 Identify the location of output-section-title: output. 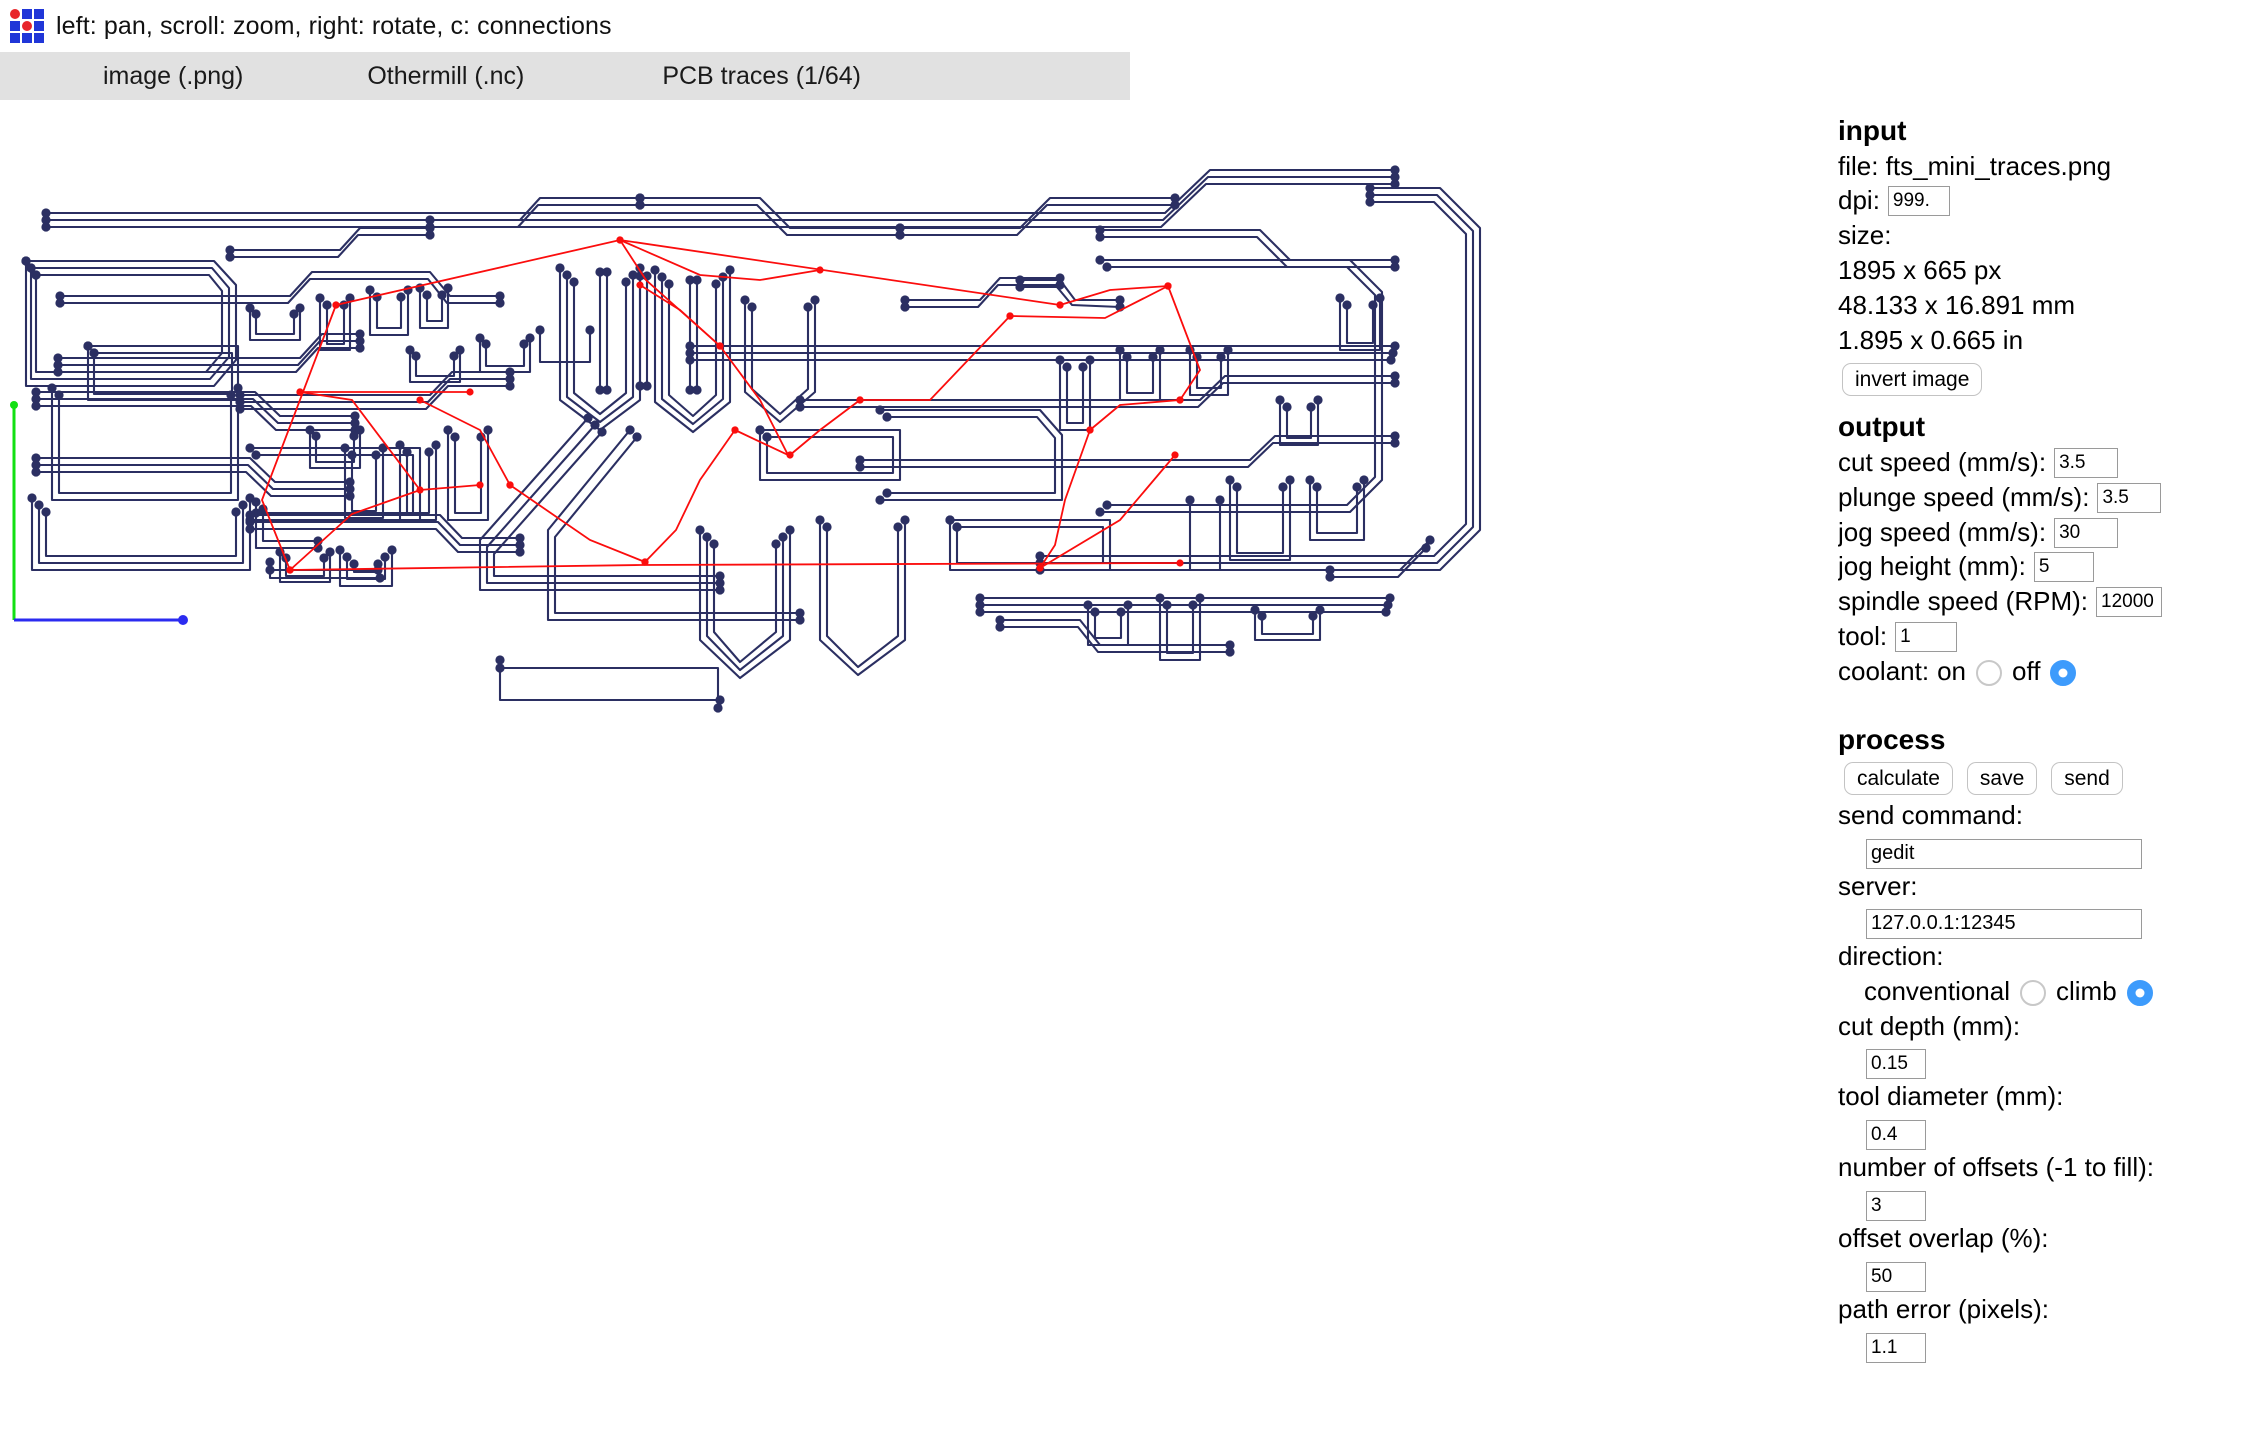
(1882, 427).